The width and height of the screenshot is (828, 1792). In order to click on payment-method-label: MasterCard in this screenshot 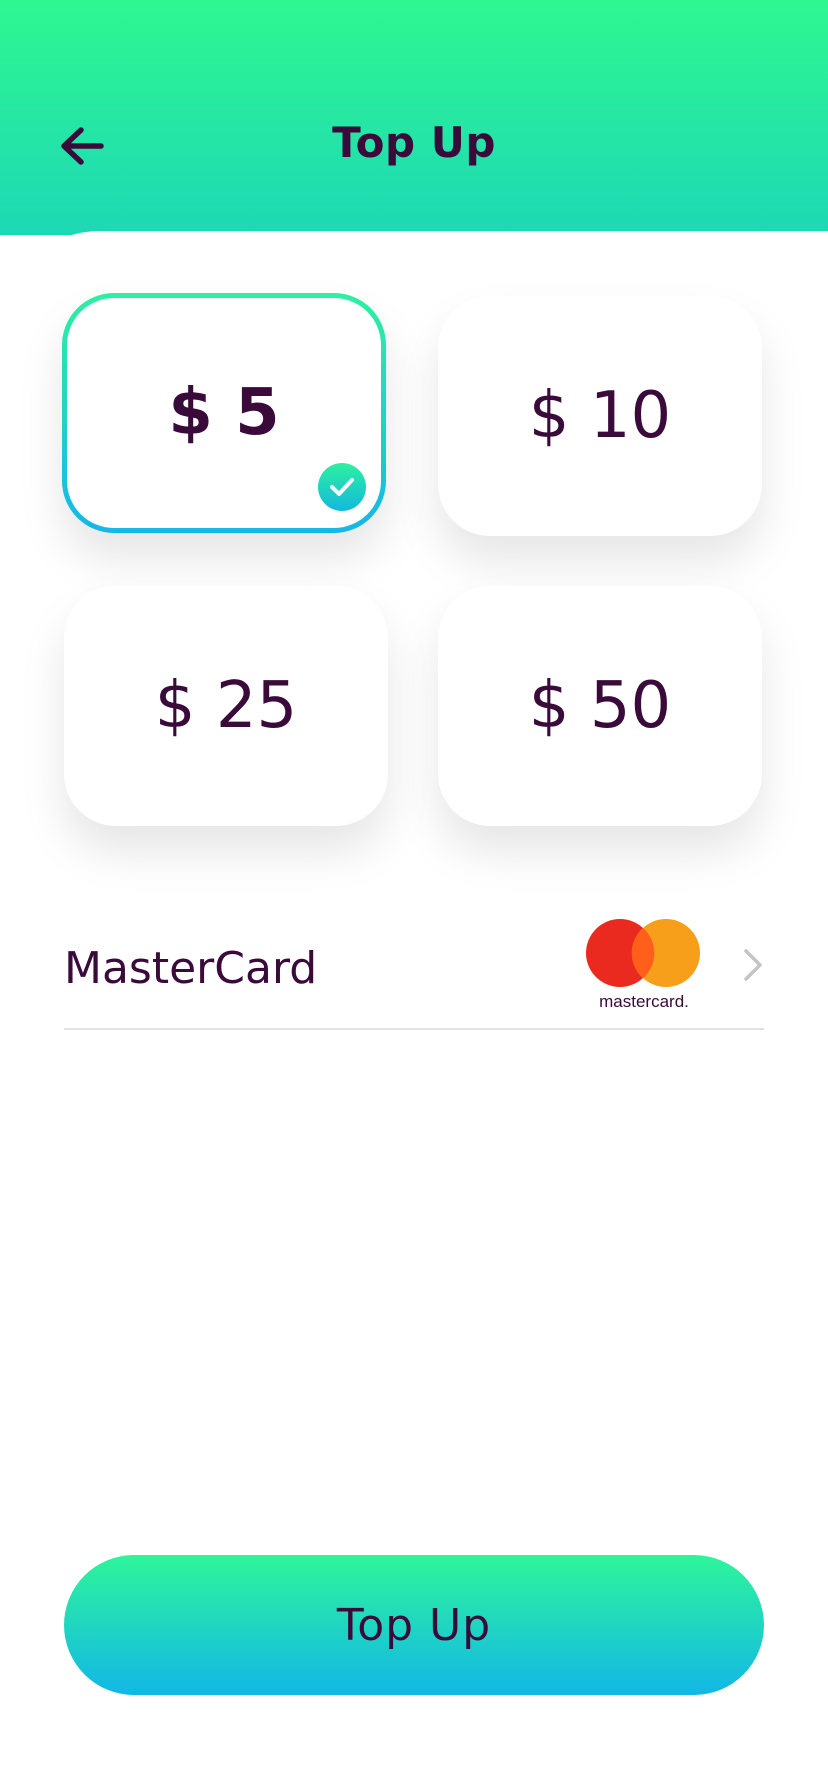, I will do `click(191, 968)`.